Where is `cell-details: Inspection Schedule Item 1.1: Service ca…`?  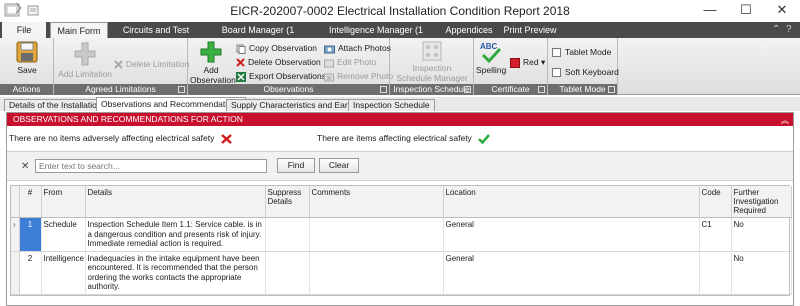
cell-details: Inspection Schedule Item 1.1: Service ca… is located at coordinates (175, 234).